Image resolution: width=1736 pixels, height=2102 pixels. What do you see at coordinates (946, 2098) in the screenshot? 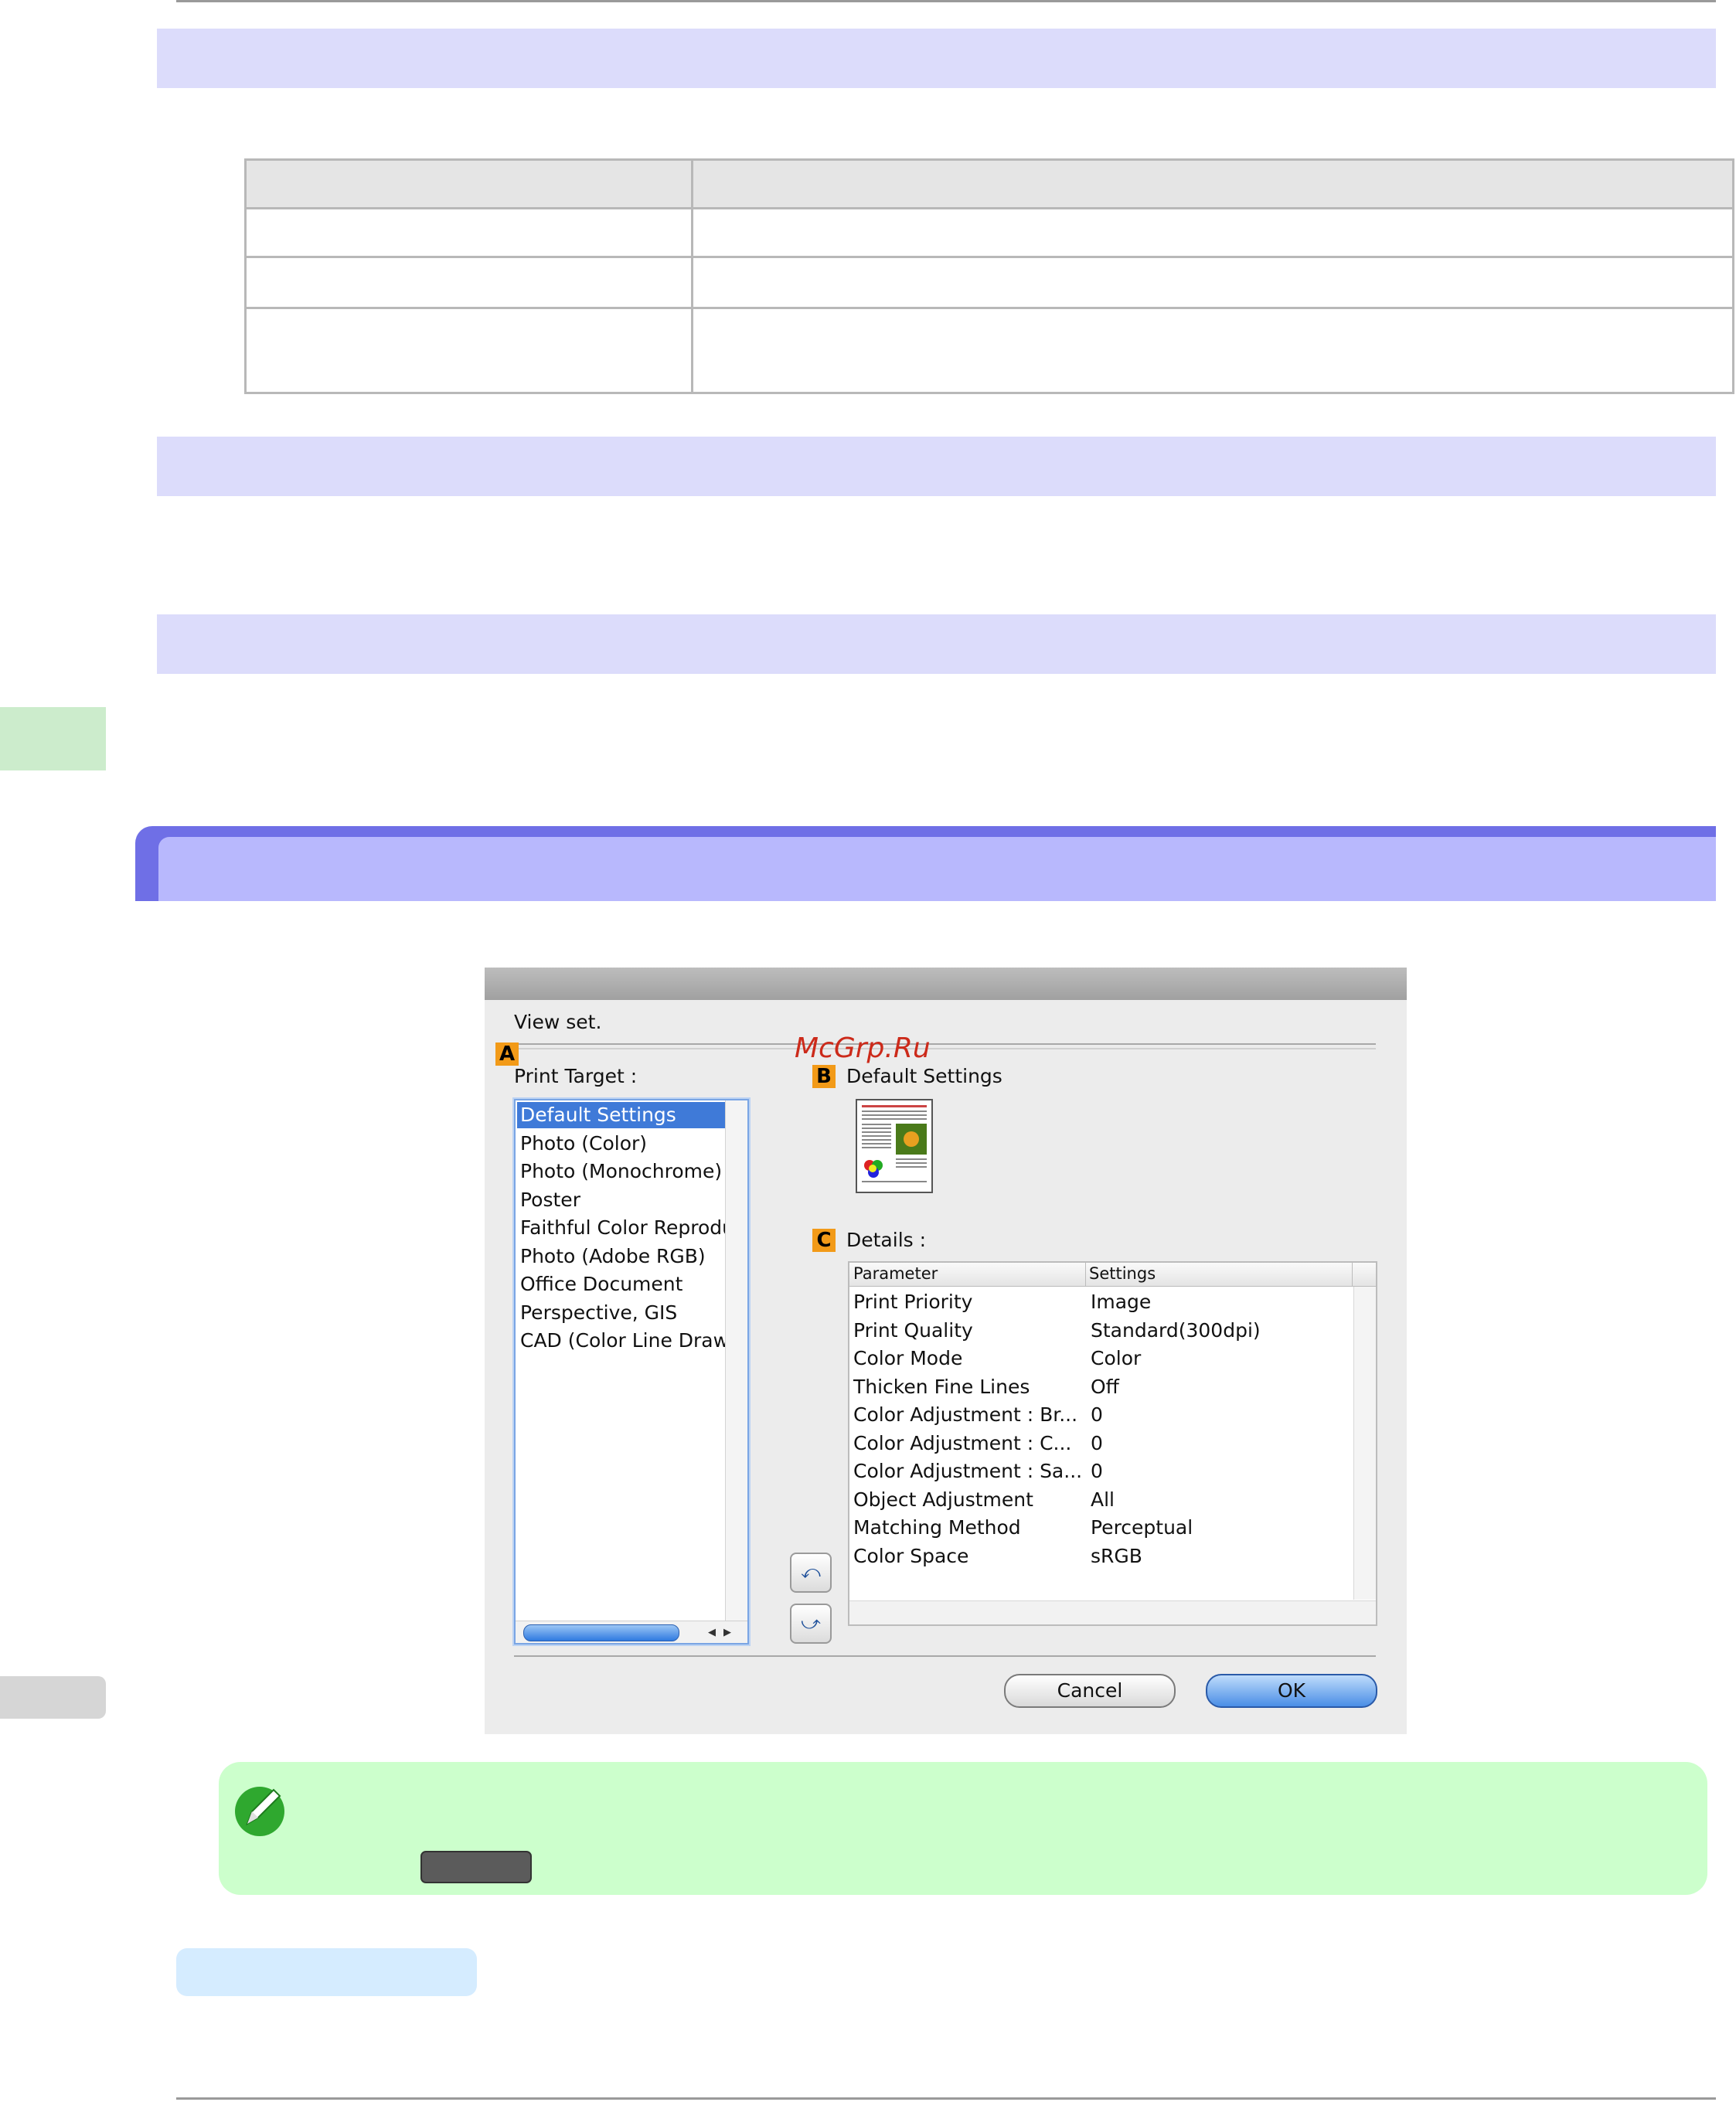
I see `bottom-rule` at bounding box center [946, 2098].